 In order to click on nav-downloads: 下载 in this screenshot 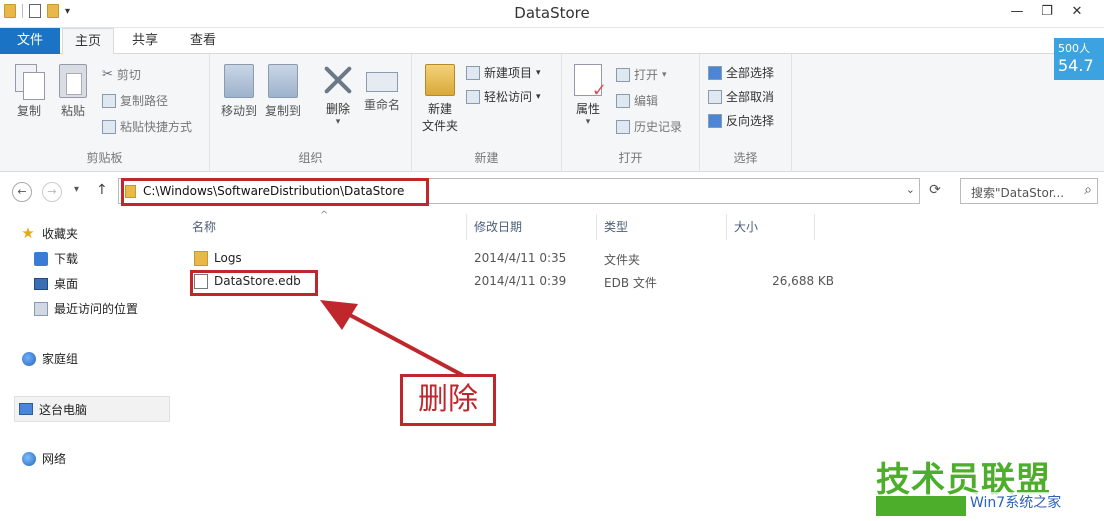, I will do `click(56, 258)`.